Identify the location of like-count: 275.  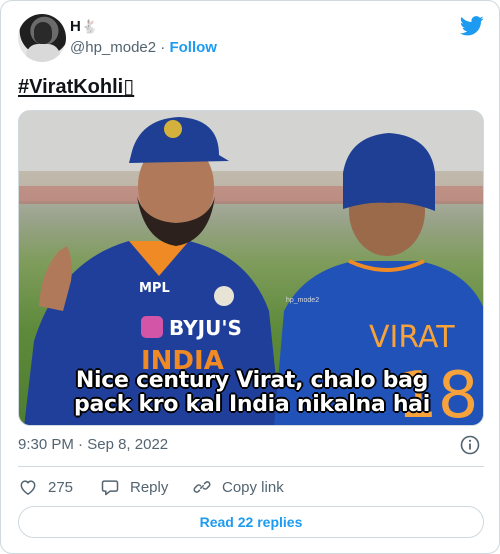
(61, 487).